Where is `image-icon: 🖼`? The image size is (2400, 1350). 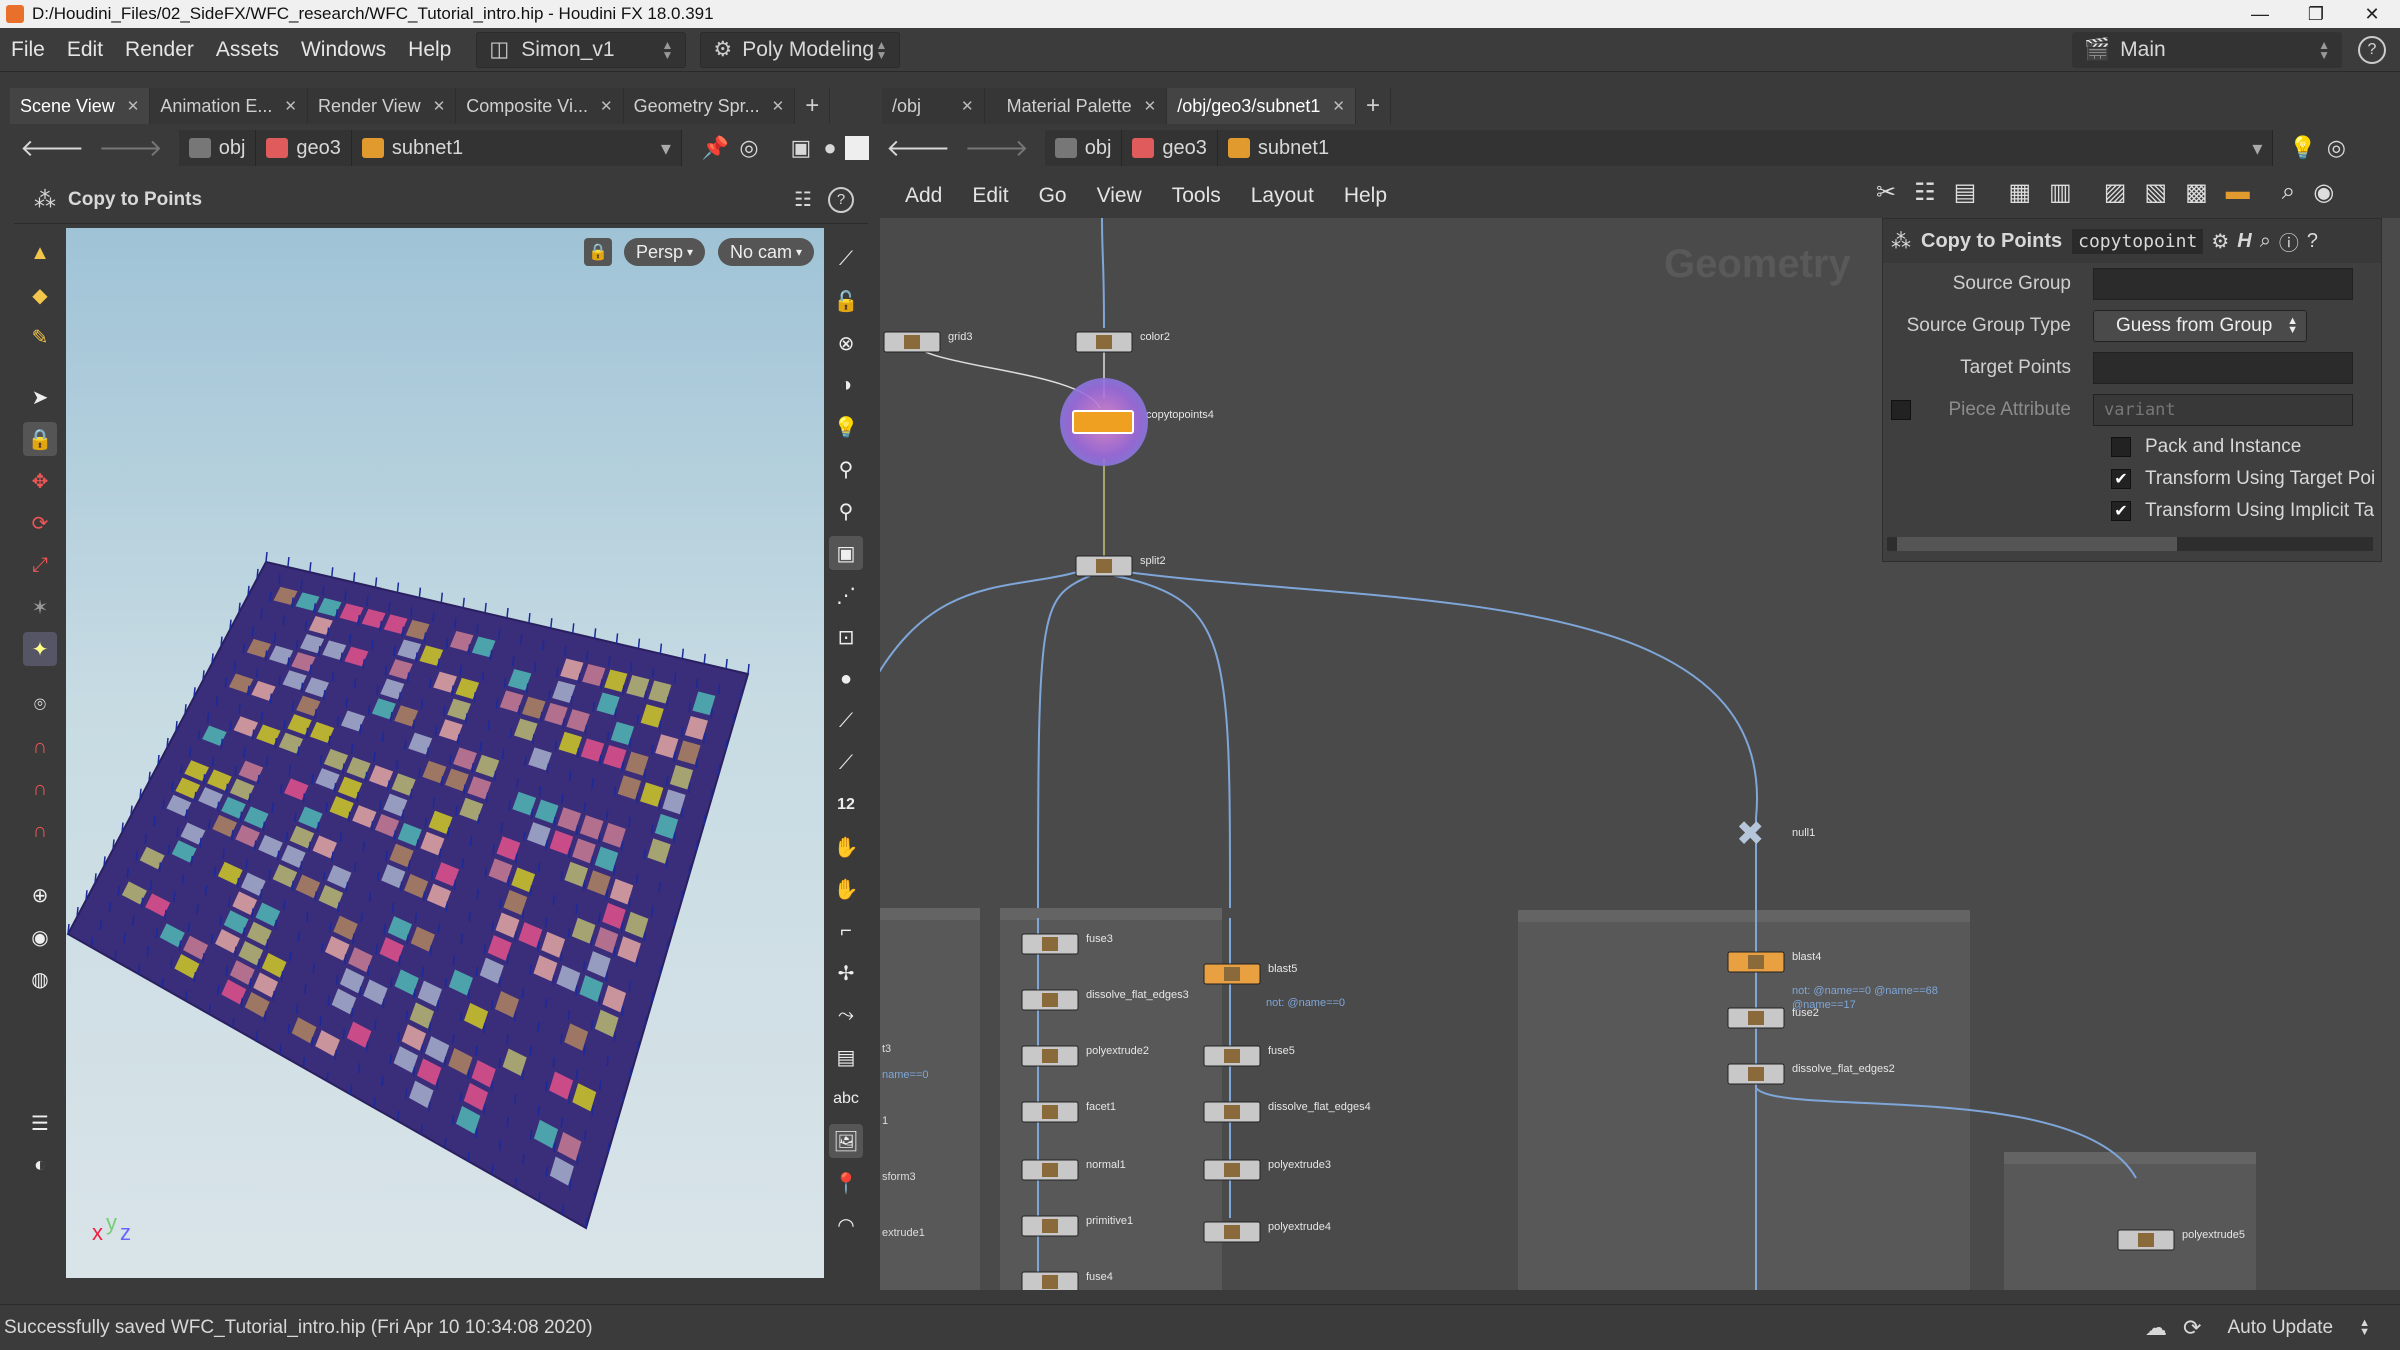
image-icon: 🖼 is located at coordinates (846, 1141).